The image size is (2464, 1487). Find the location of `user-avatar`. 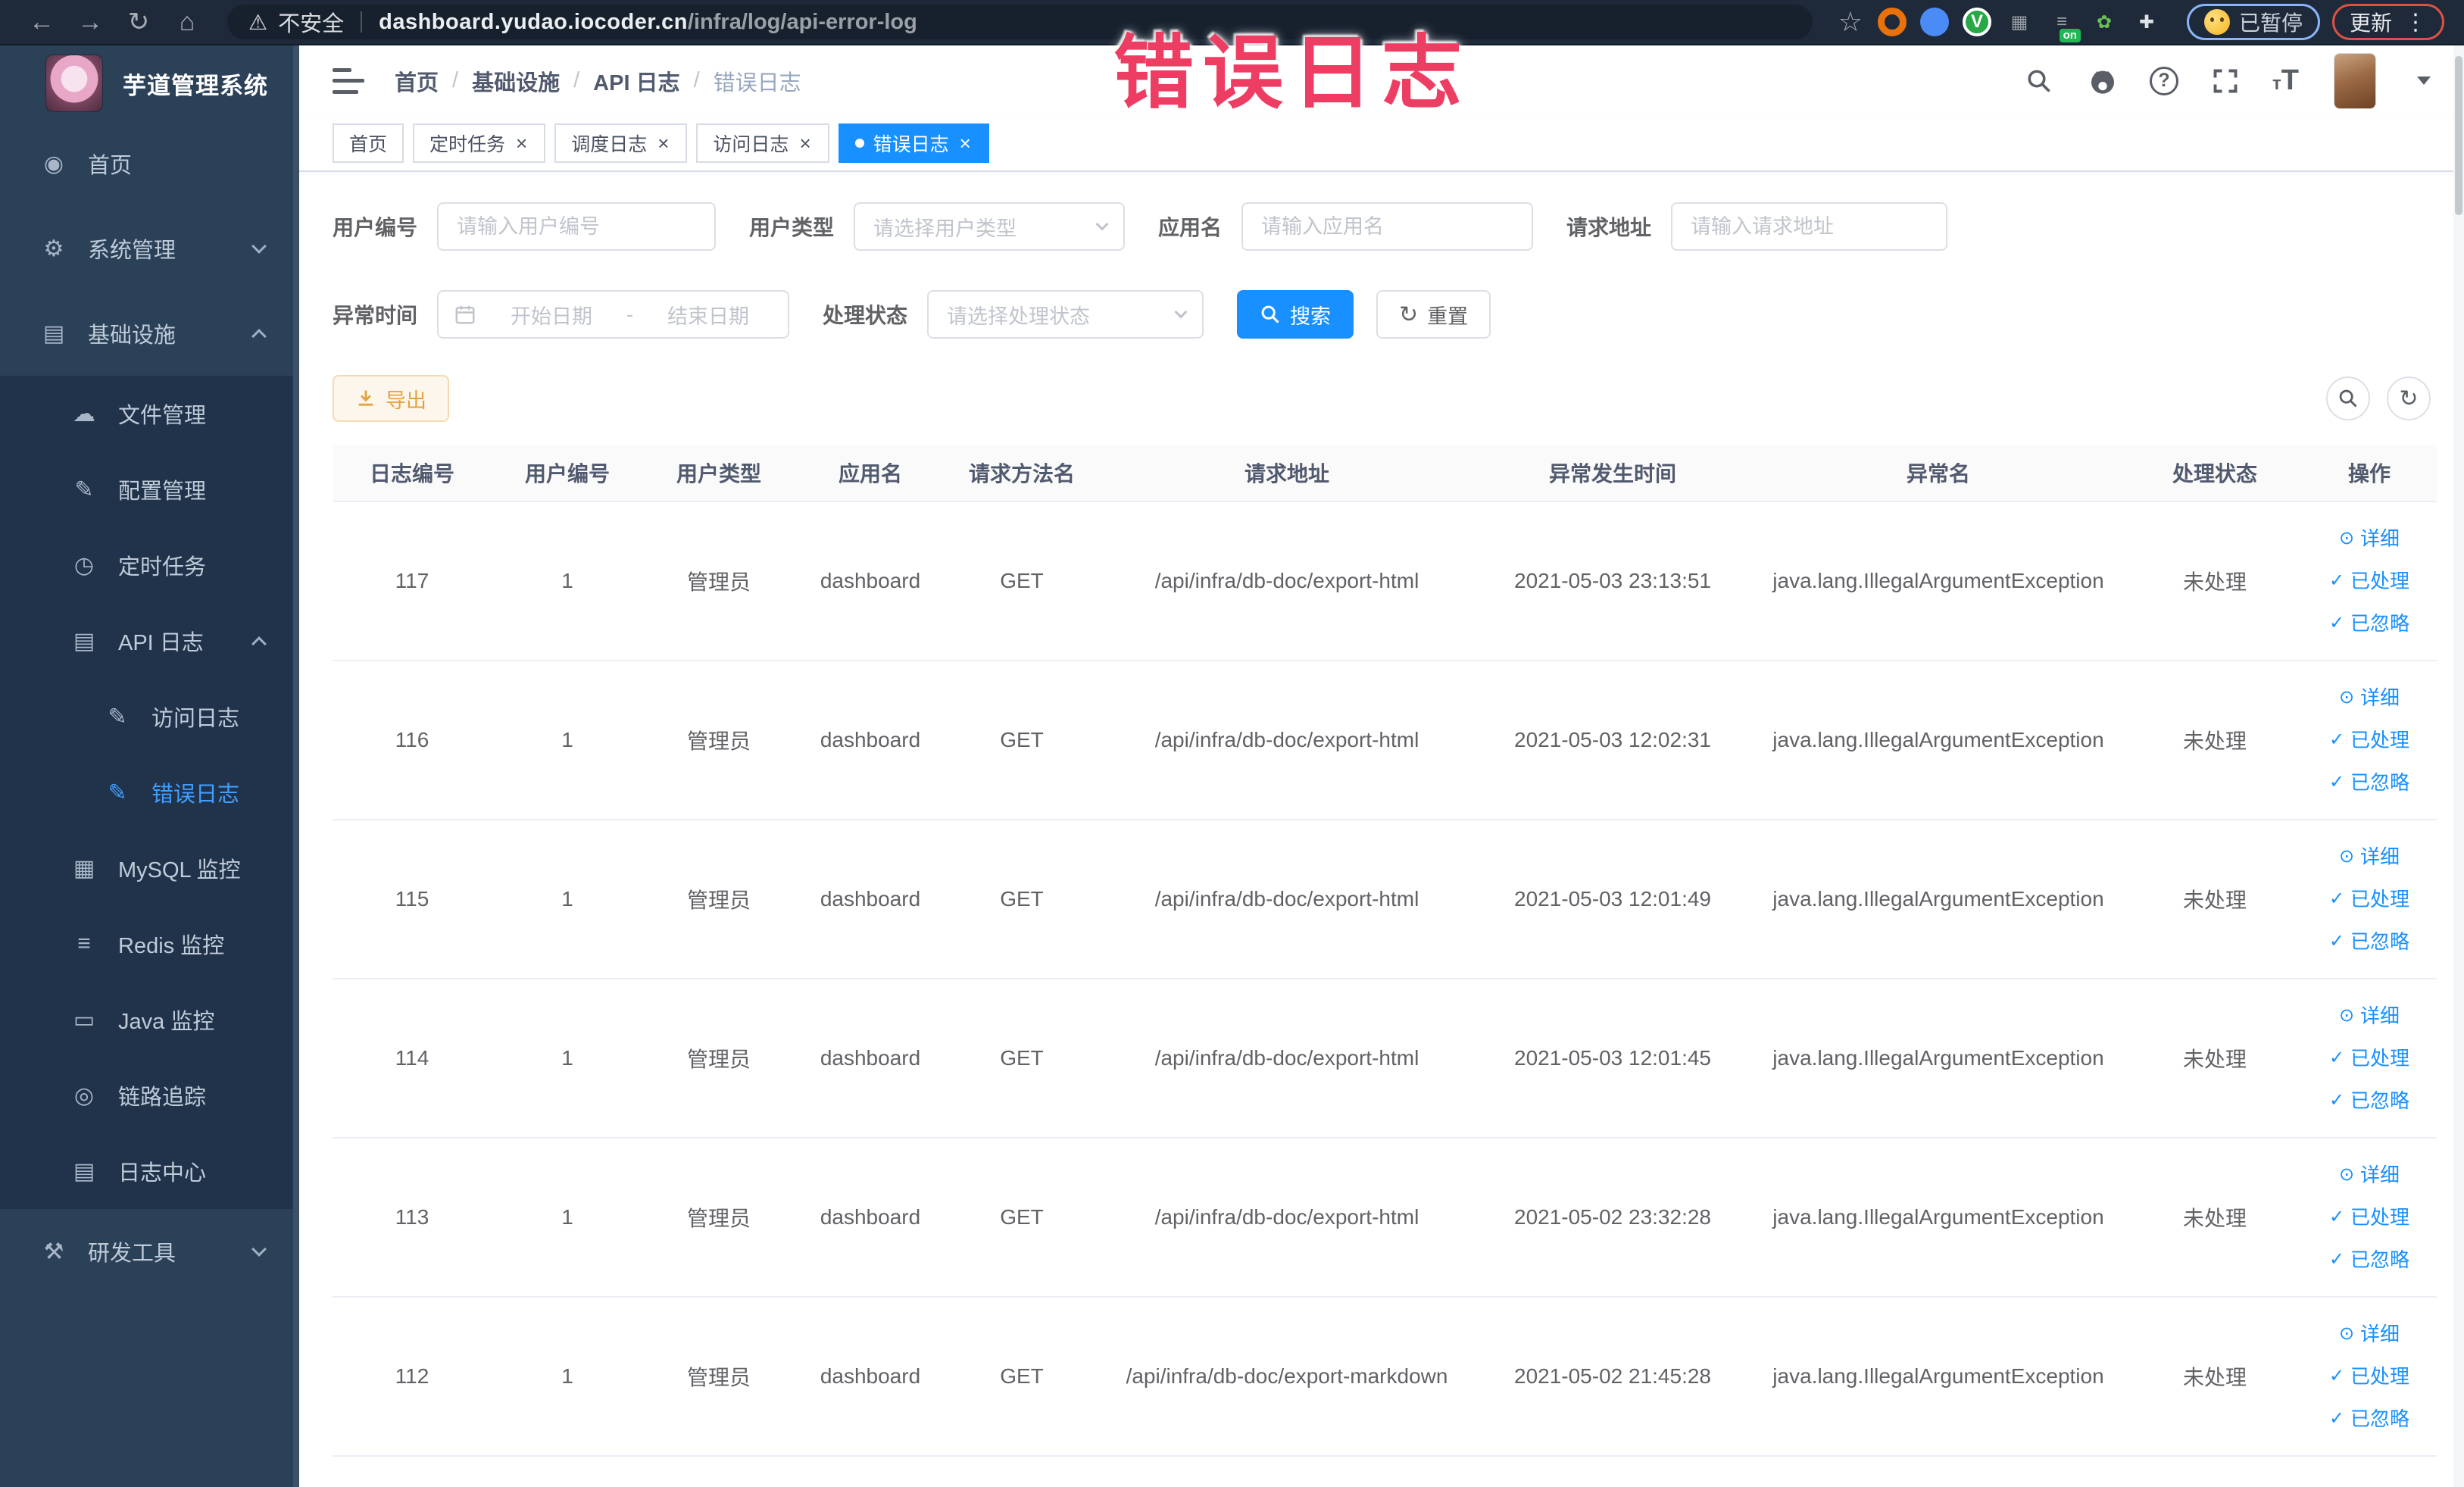

user-avatar is located at coordinates (2355, 80).